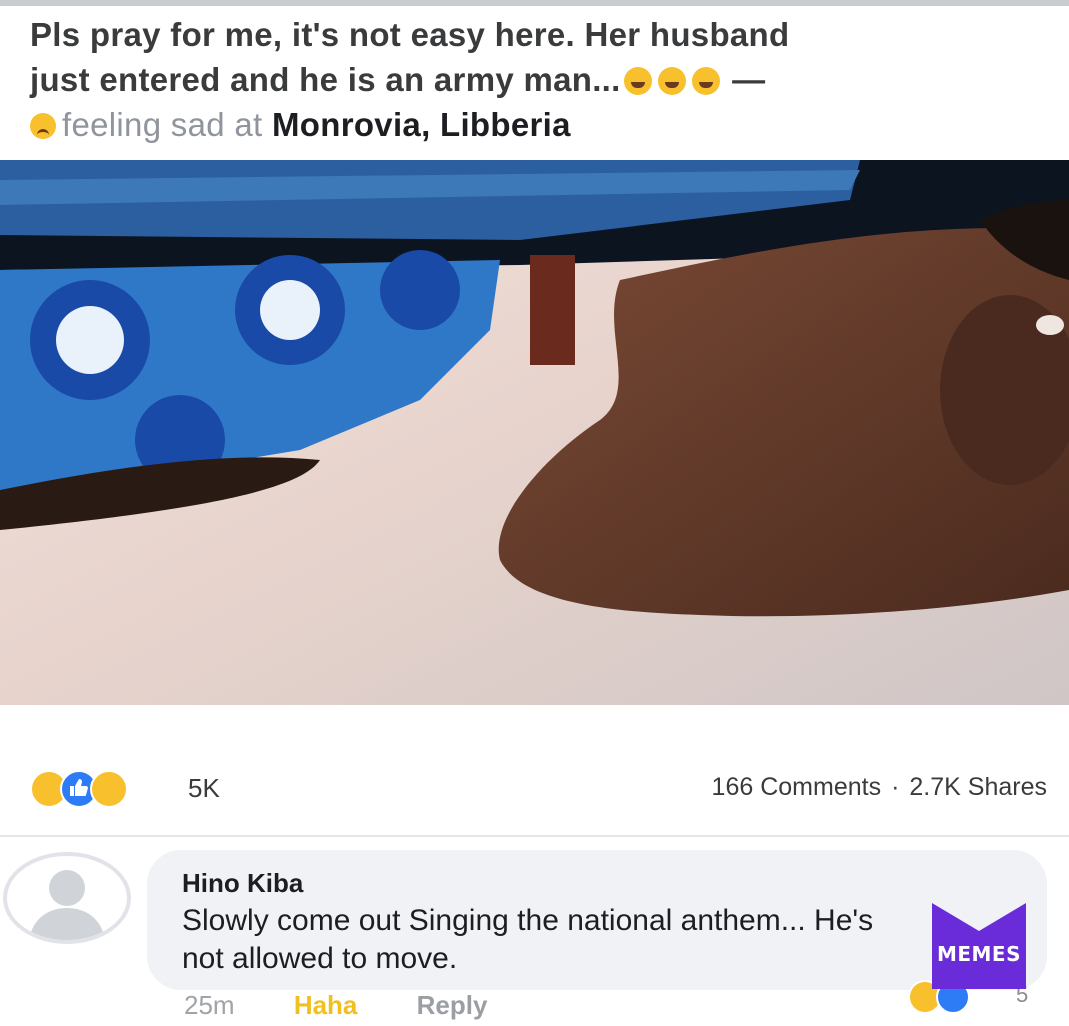 The width and height of the screenshot is (1069, 1026). What do you see at coordinates (79, 787) in the screenshot?
I see `thumbs-up-icon` at bounding box center [79, 787].